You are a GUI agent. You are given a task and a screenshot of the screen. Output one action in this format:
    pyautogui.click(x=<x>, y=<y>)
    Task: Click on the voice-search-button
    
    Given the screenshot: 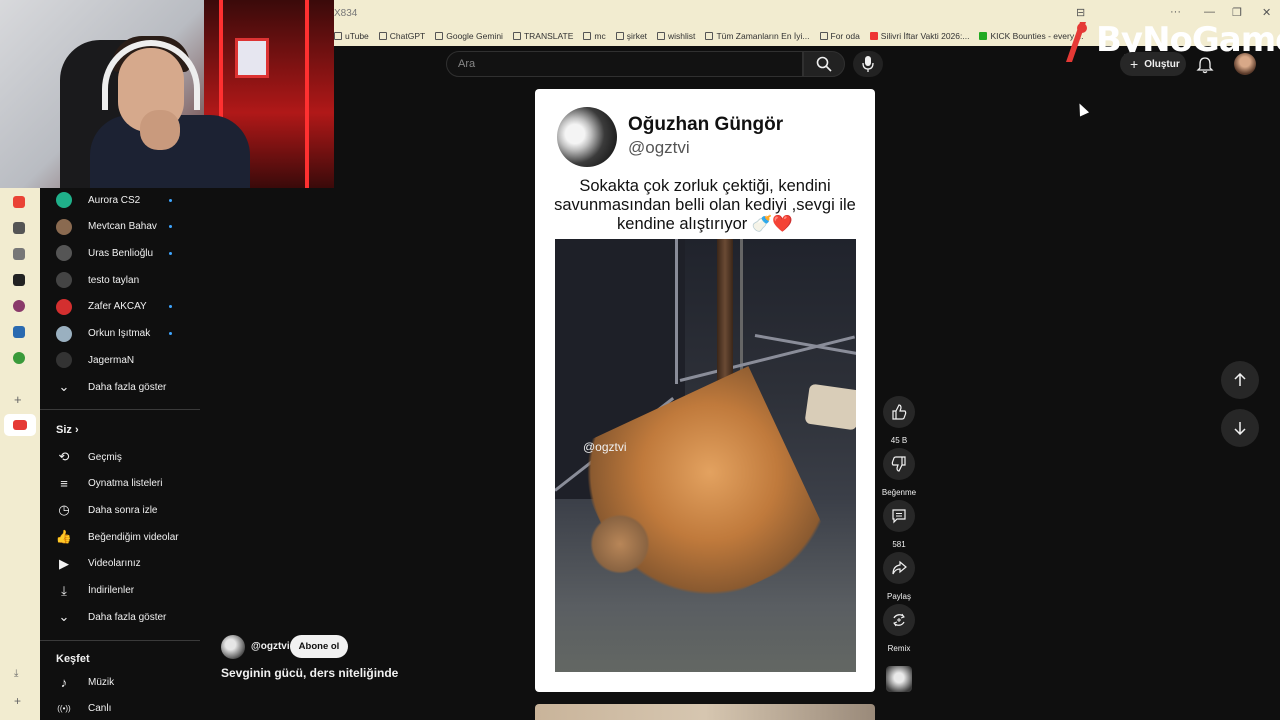 What is the action you would take?
    pyautogui.click(x=868, y=64)
    